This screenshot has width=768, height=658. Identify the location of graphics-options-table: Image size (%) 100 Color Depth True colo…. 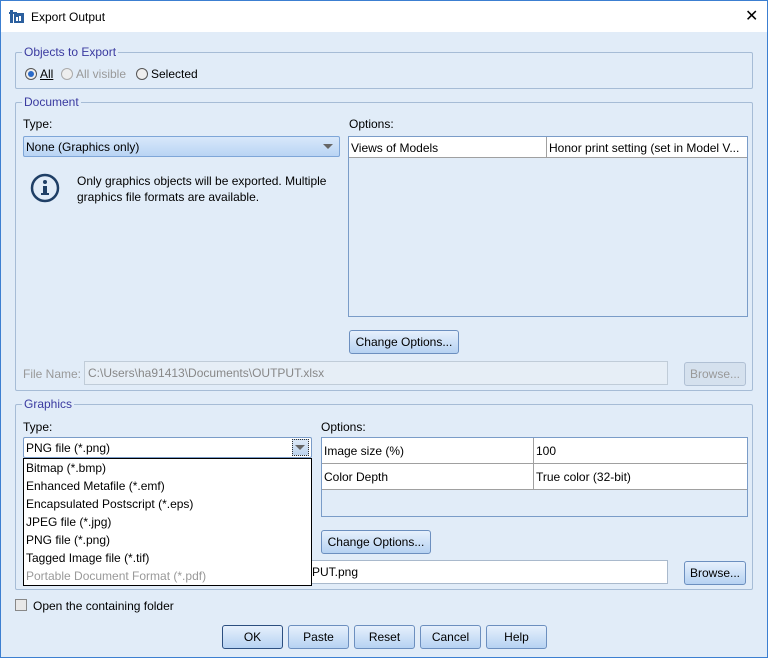
(534, 477).